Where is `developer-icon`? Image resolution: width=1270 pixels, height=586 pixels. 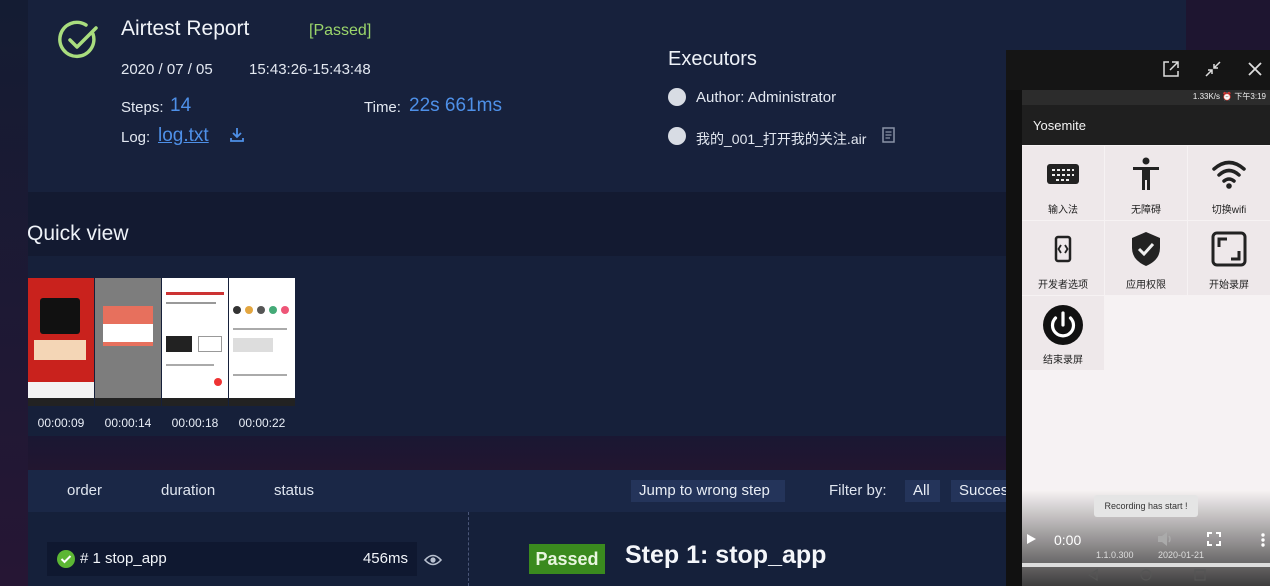
developer-icon is located at coordinates (1063, 249).